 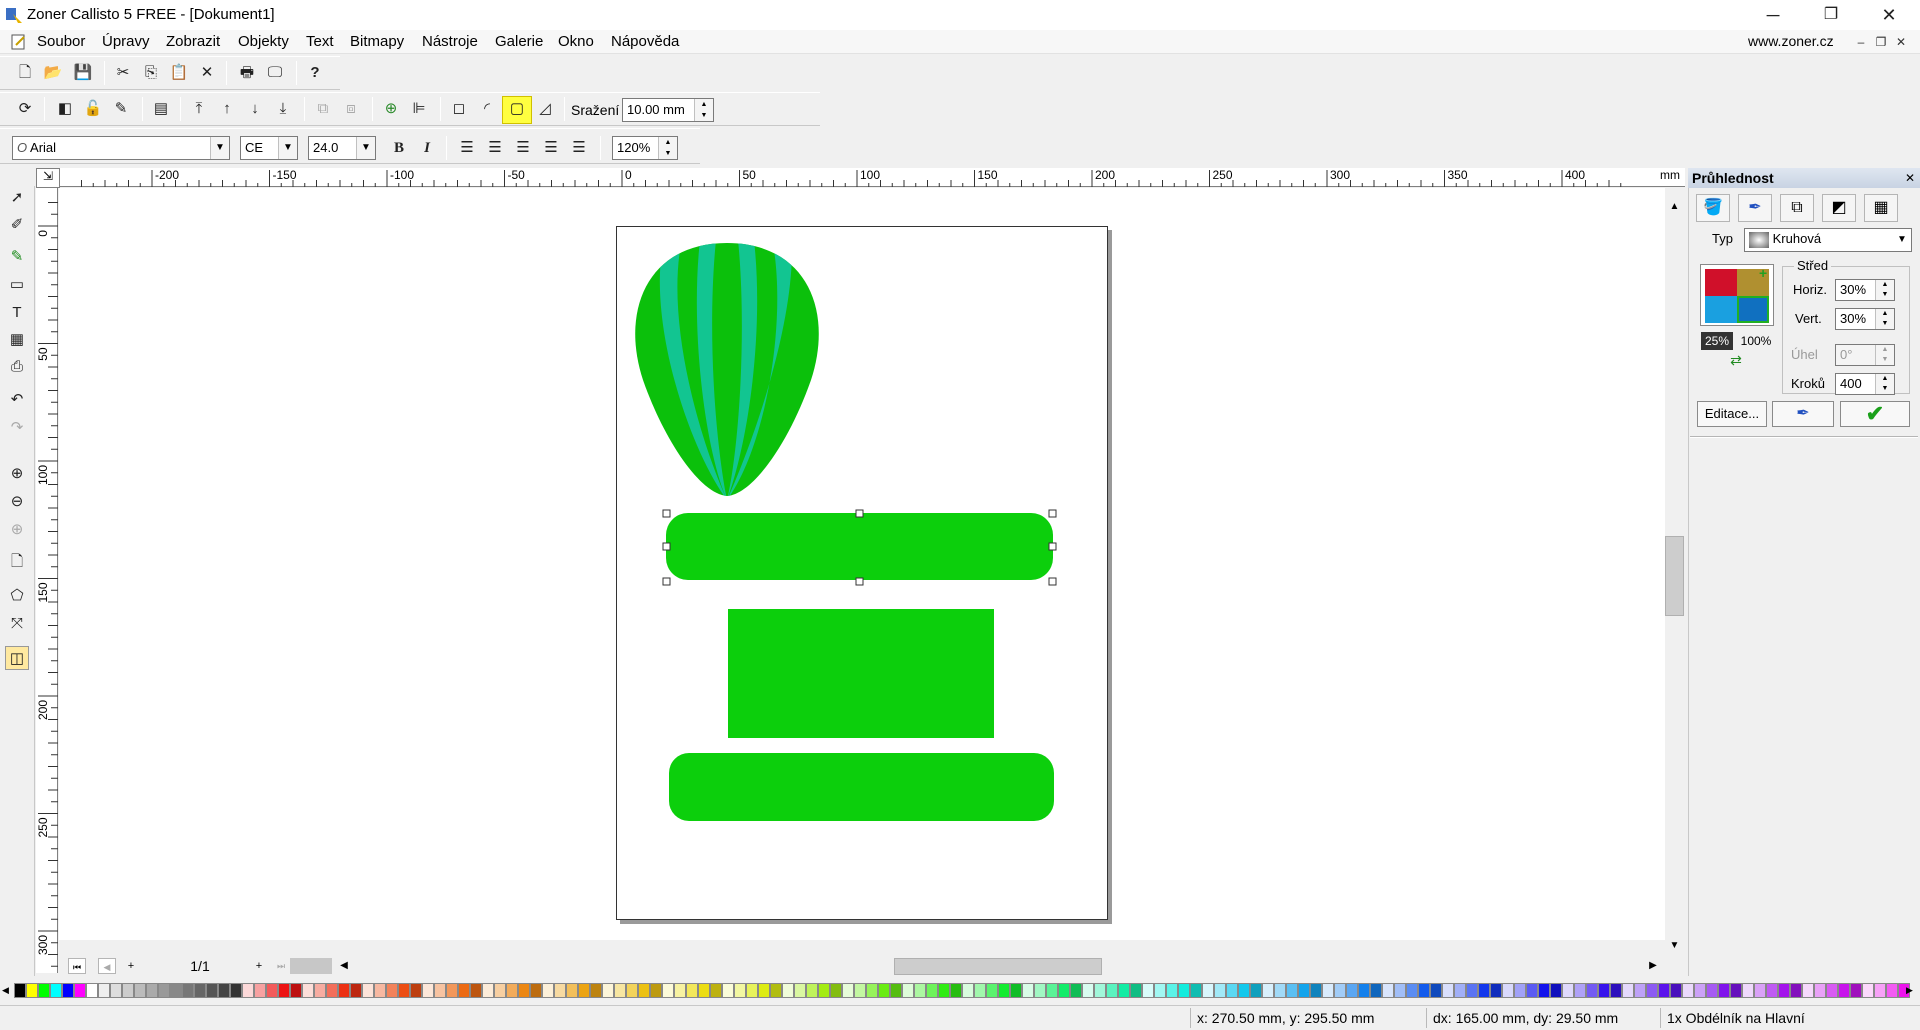 I want to click on add-icon: +, so click(x=1763, y=273).